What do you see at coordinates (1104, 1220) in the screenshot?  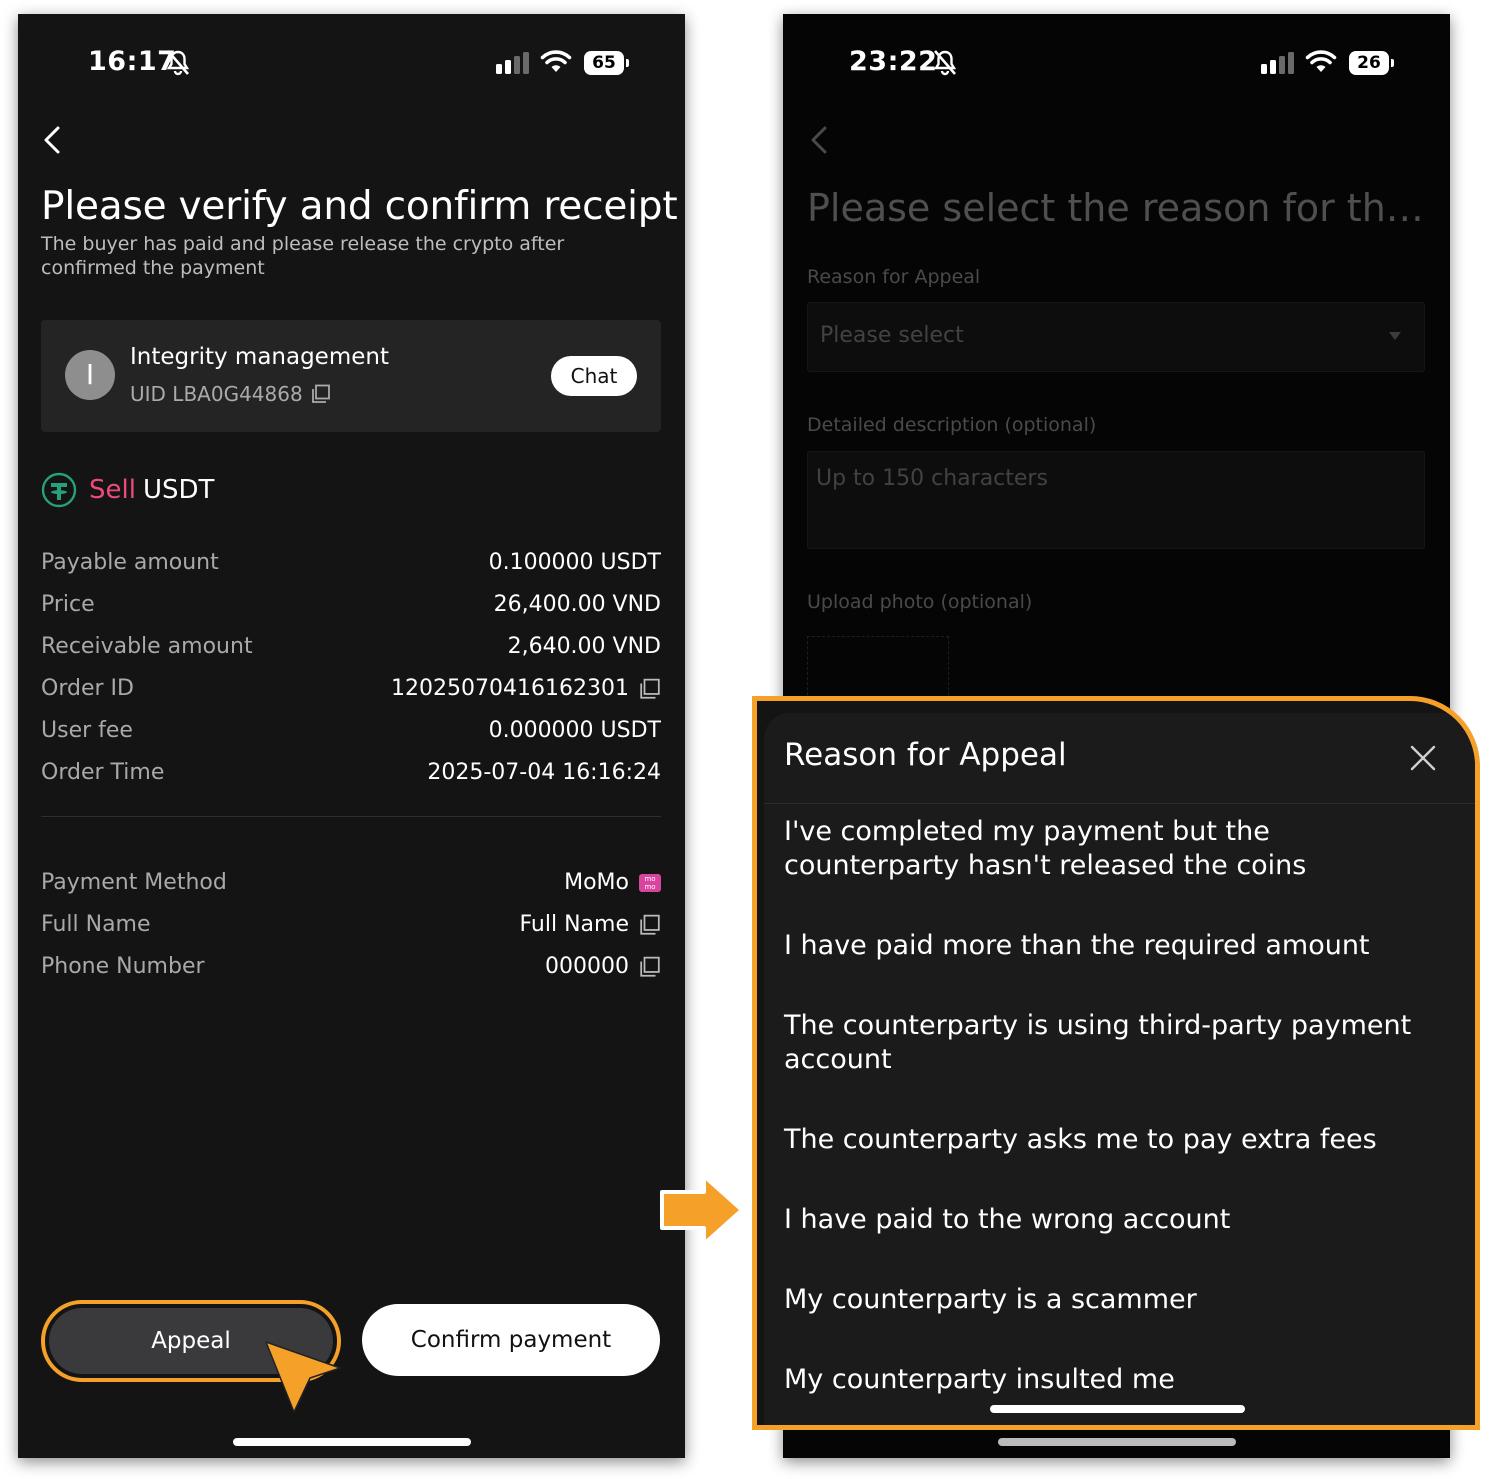 I see `reason-option: I have paid to the wrong account` at bounding box center [1104, 1220].